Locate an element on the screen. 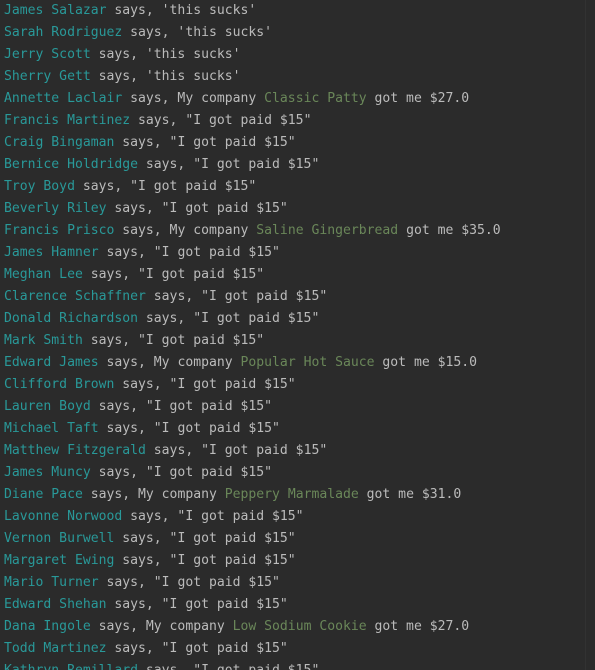 This screenshot has width=595, height=670. speaker-name: James Hamner is located at coordinates (51, 252).